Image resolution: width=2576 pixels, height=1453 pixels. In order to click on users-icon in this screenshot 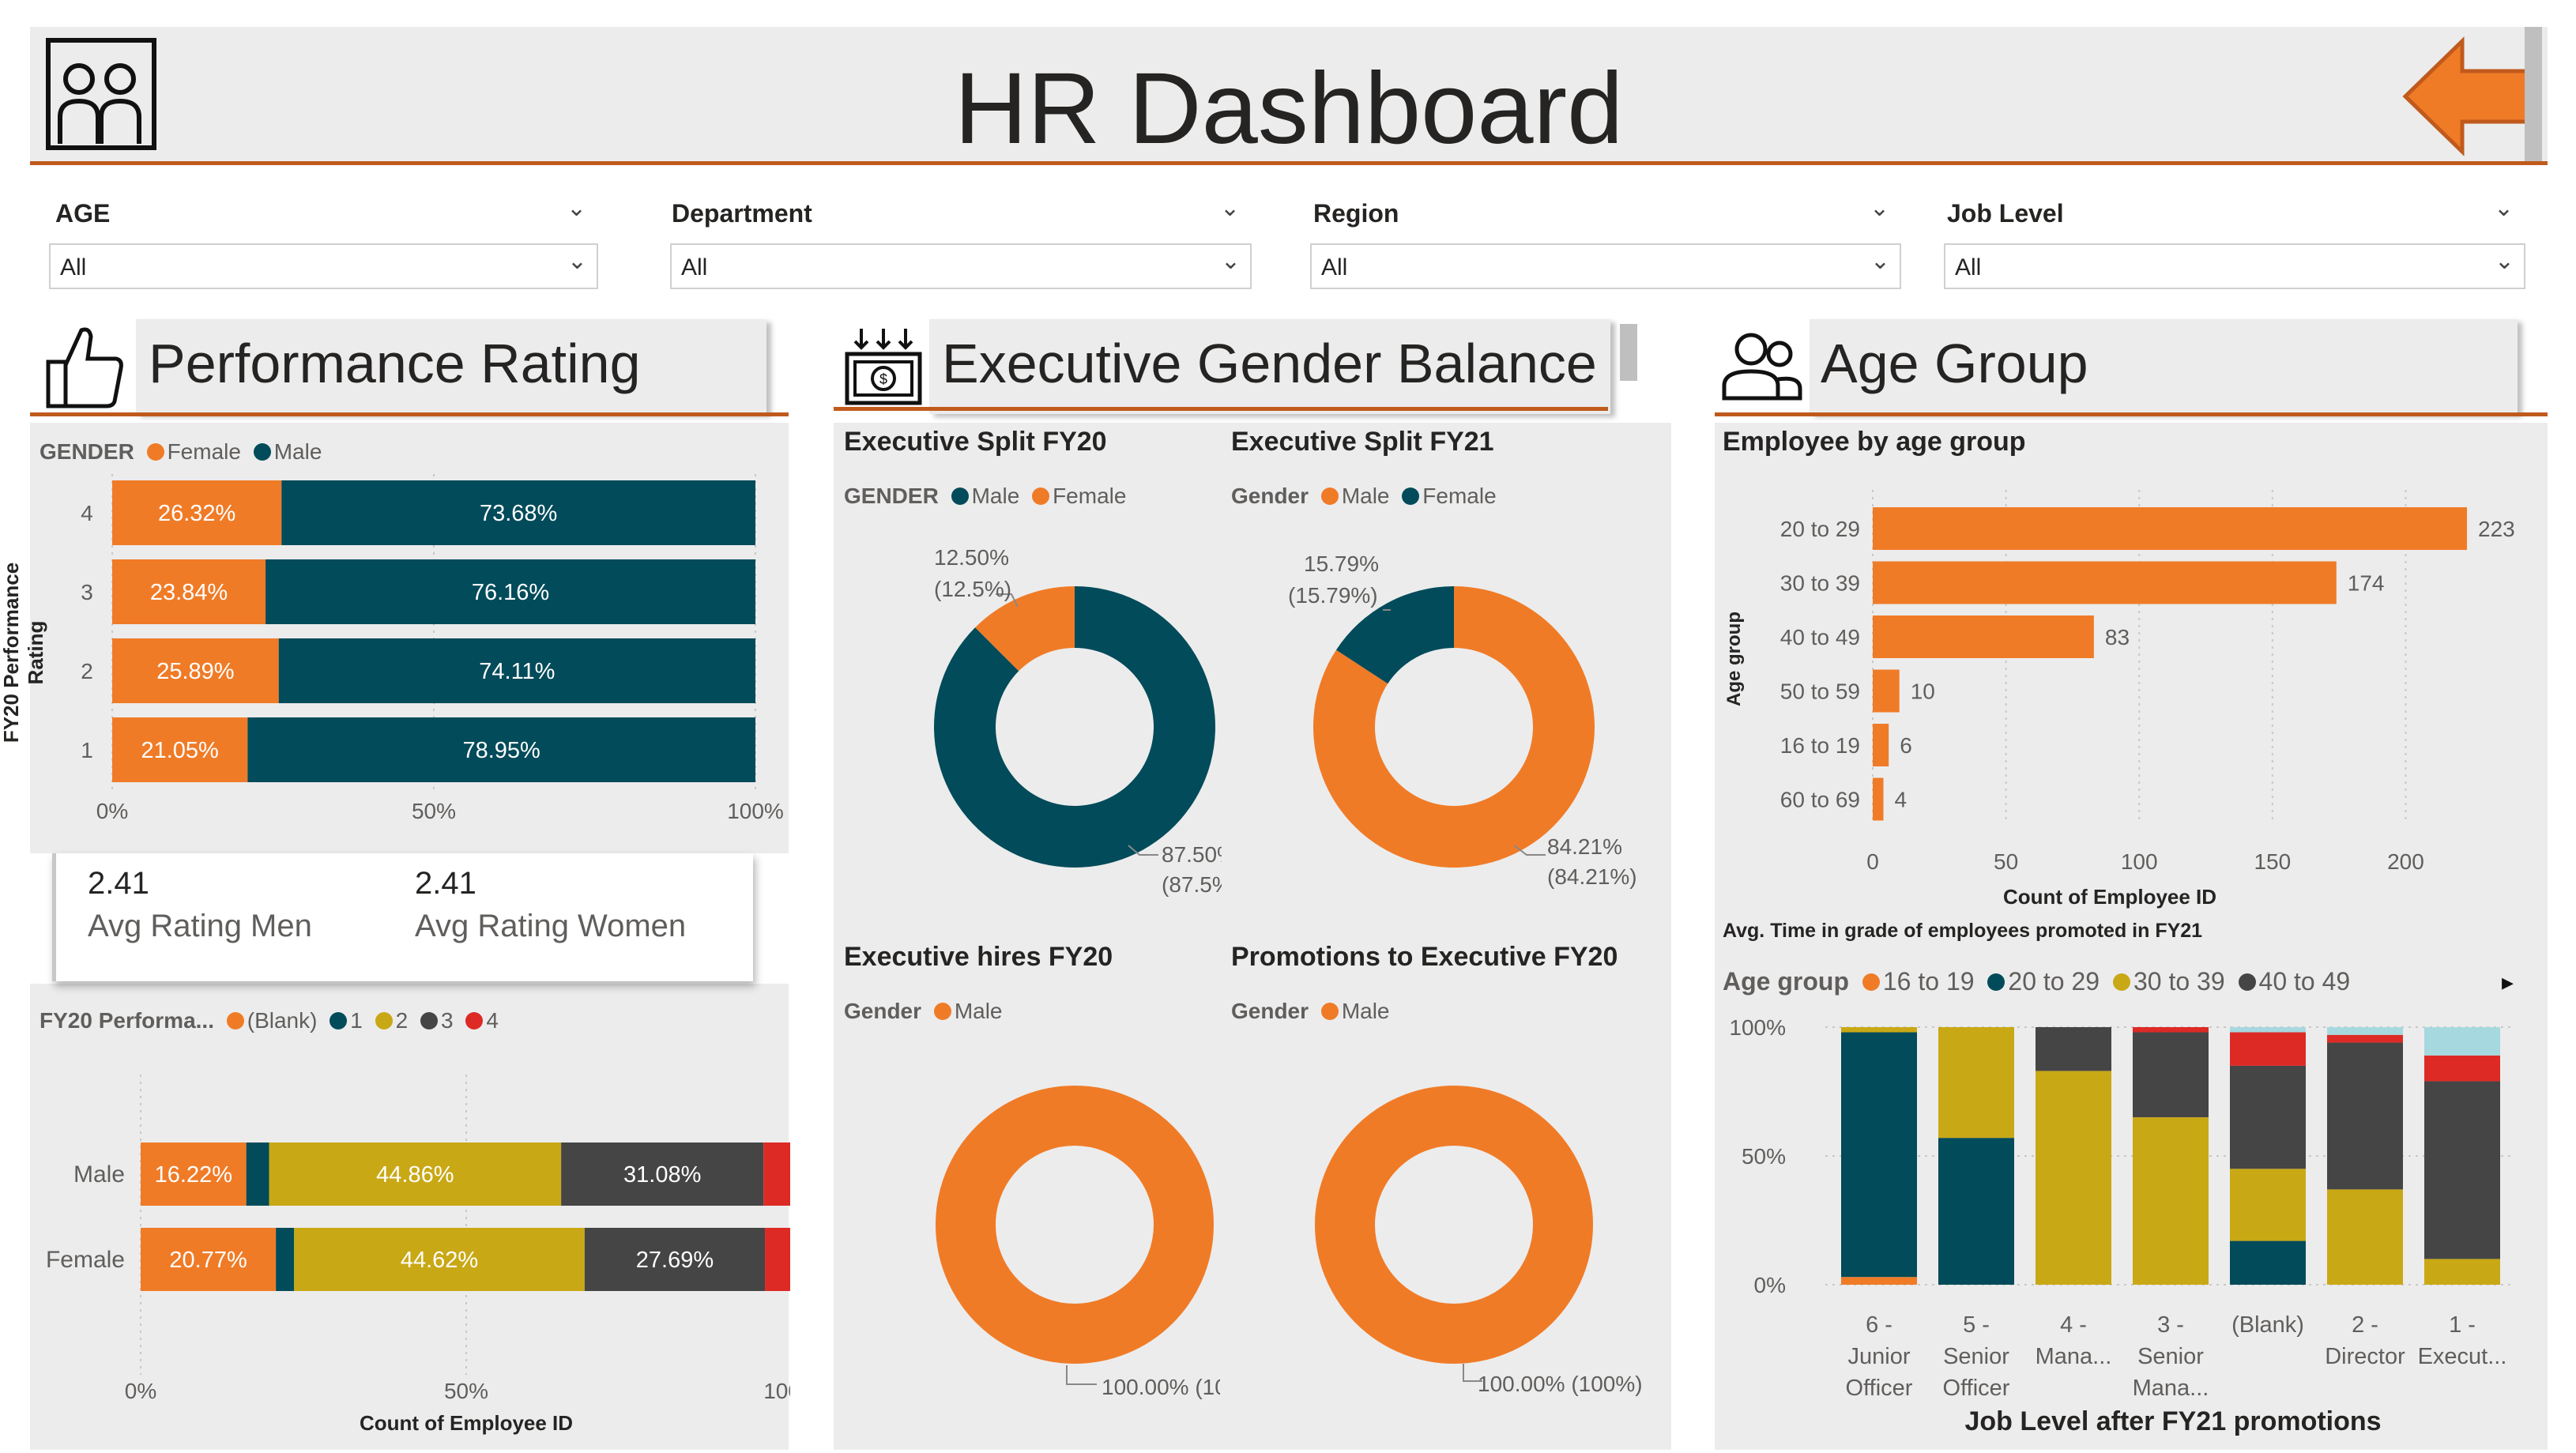, I will do `click(1762, 366)`.